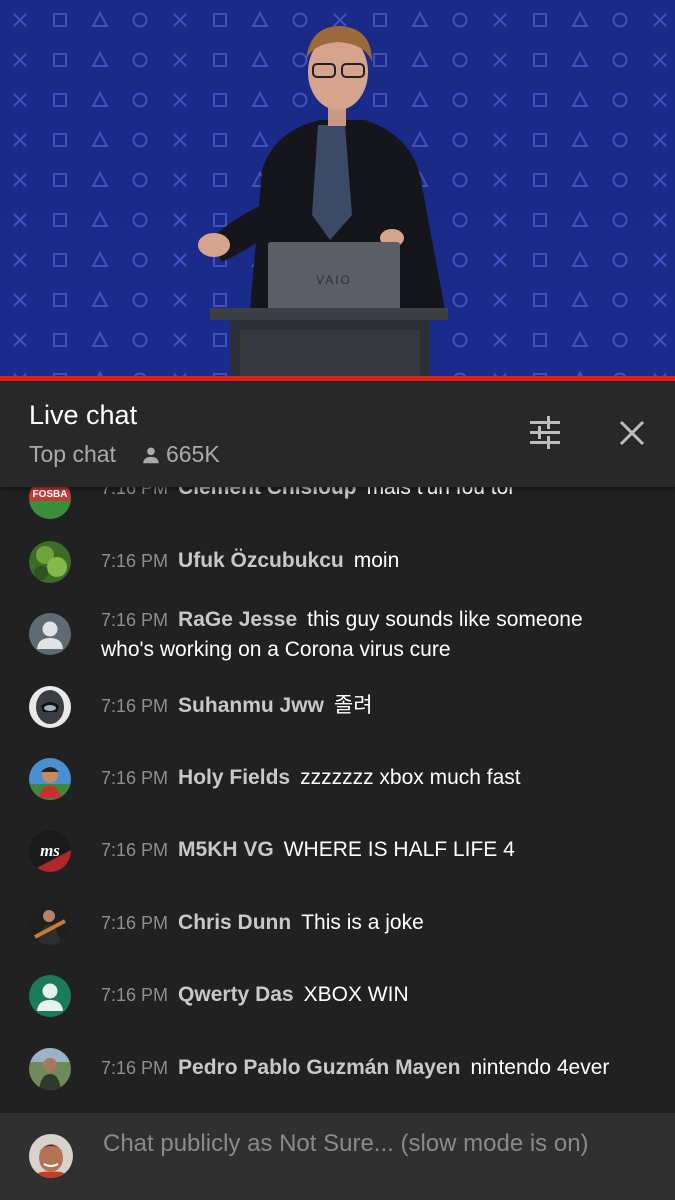  I want to click on message-author: Chris Dunn, so click(234, 922).